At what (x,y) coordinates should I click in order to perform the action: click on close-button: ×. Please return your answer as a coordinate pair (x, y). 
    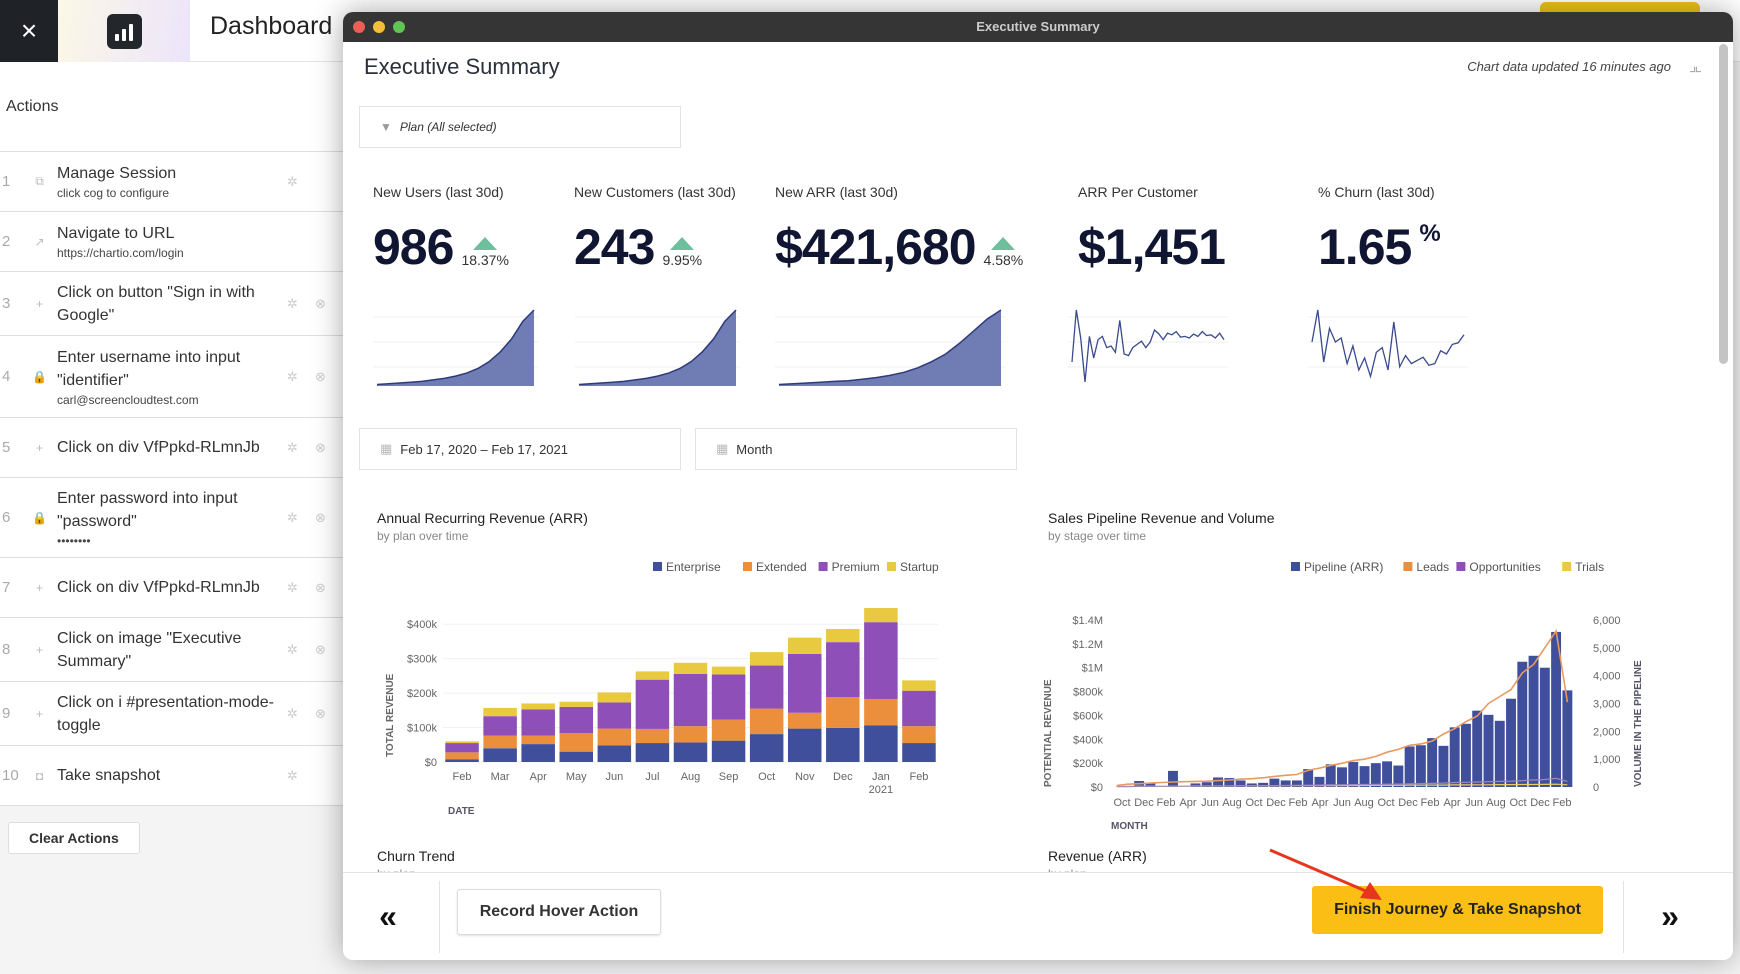
    Looking at the image, I should click on (29, 31).